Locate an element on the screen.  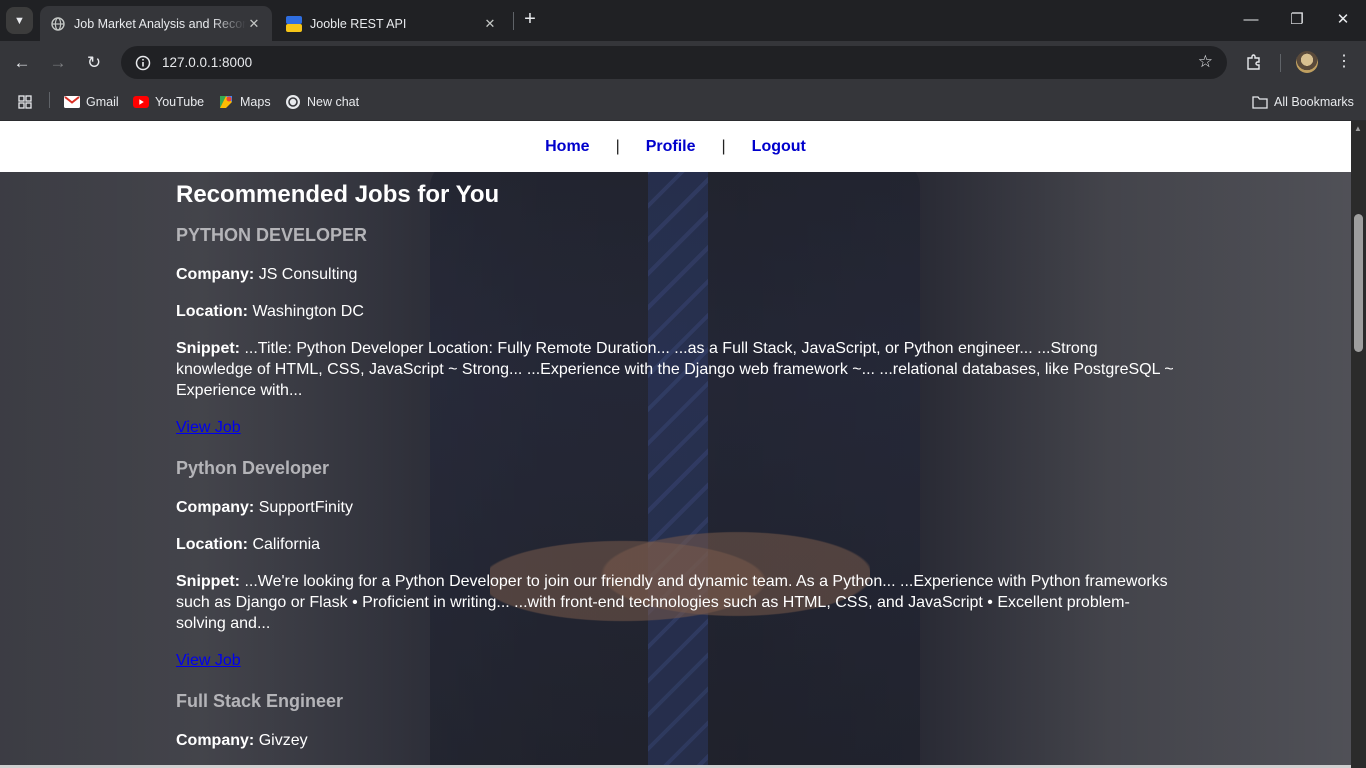
close-window-button: ✕ is located at coordinates (1343, 20).